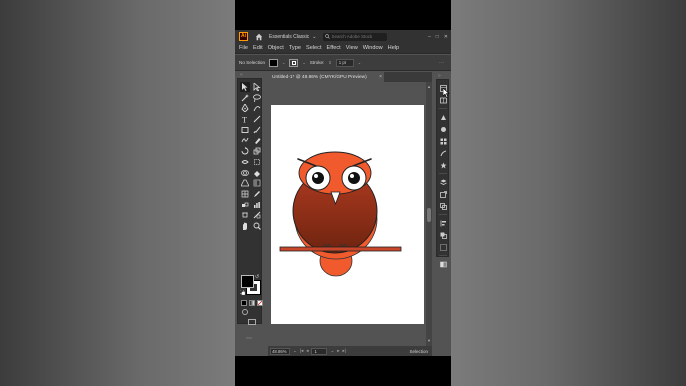 The image size is (686, 386). Describe the element at coordinates (245, 194) in the screenshot. I see `mesh-tool-icon` at that location.